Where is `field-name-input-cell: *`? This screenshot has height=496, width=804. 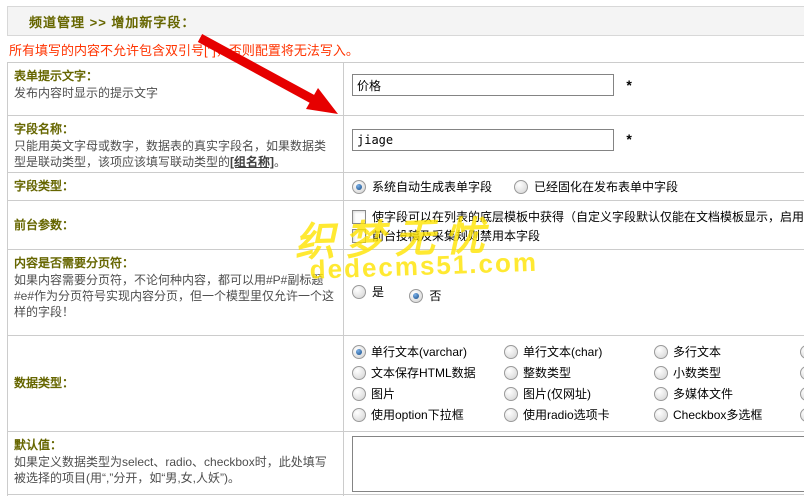
field-name-input-cell: * is located at coordinates (574, 144).